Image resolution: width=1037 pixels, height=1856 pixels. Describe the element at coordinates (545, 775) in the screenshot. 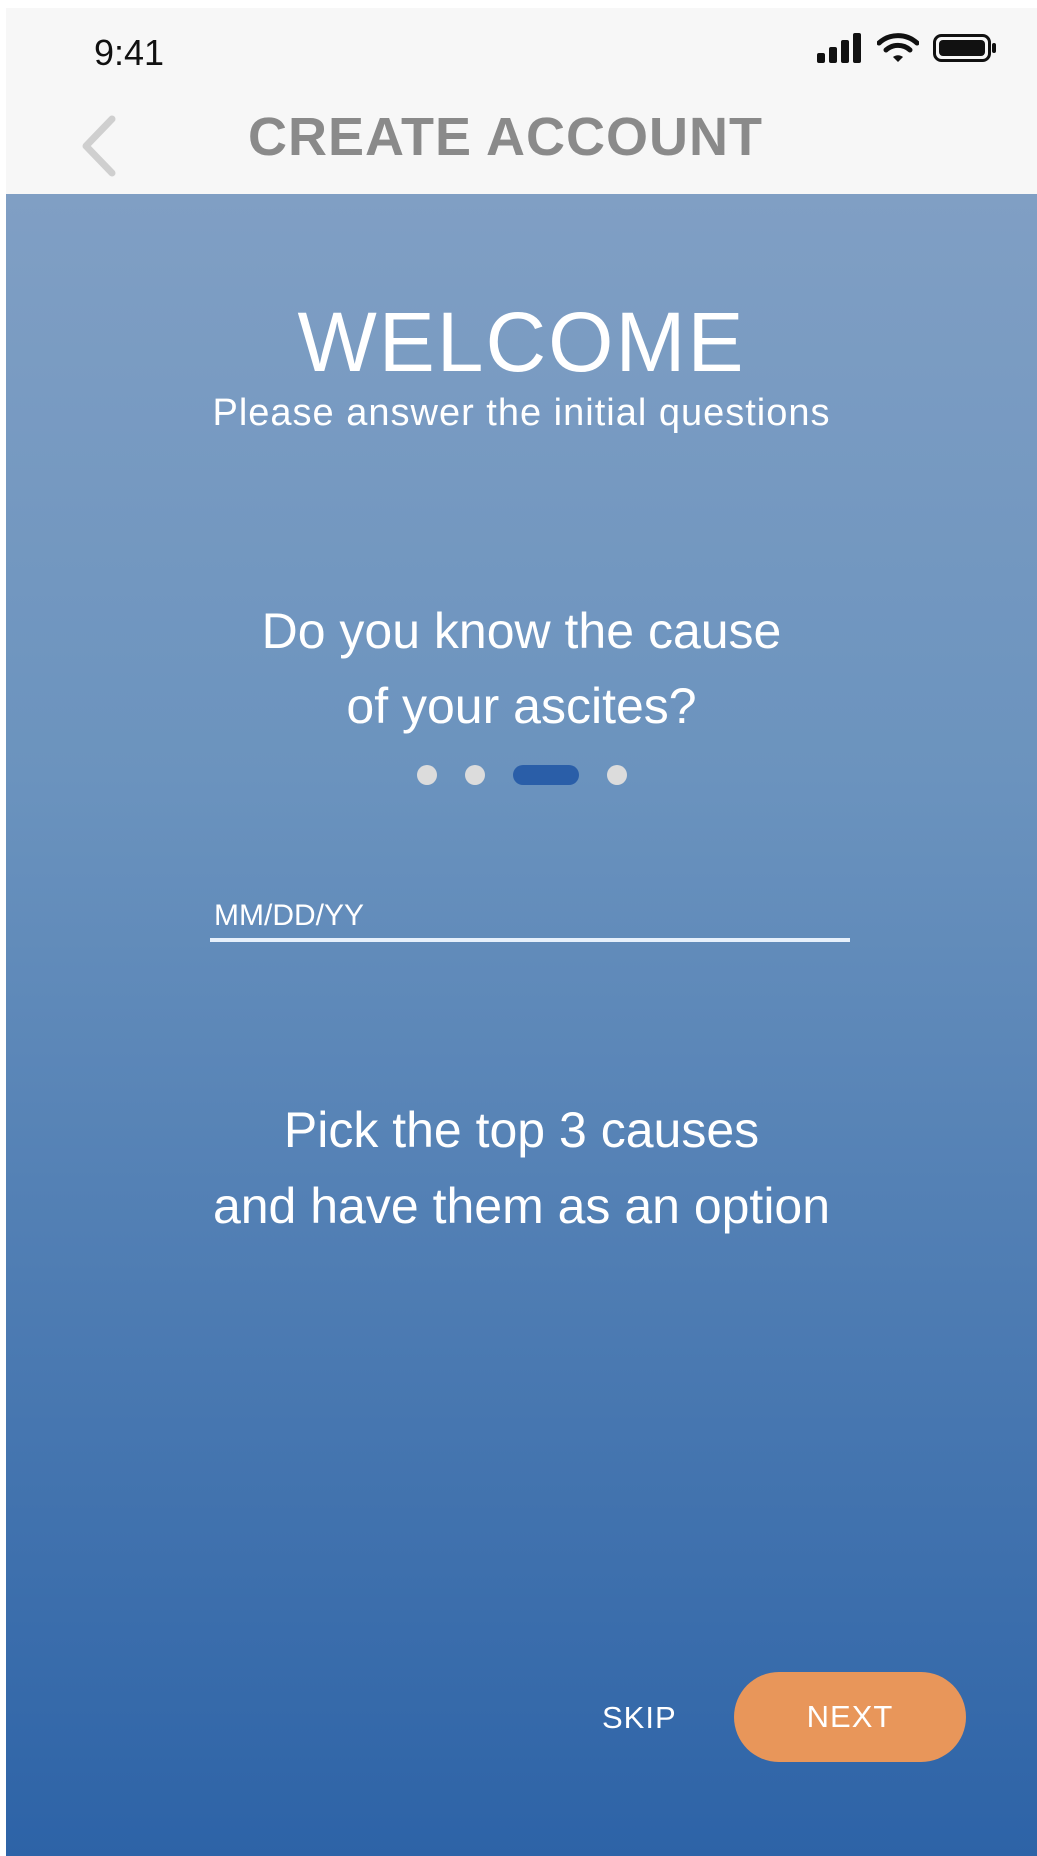

I see `page-dot-active` at that location.